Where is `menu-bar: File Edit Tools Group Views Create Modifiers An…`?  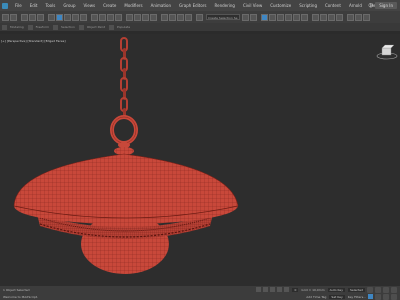
menu-bar: File Edit Tools Group Views Create Modifiers An… is located at coordinates (200, 5).